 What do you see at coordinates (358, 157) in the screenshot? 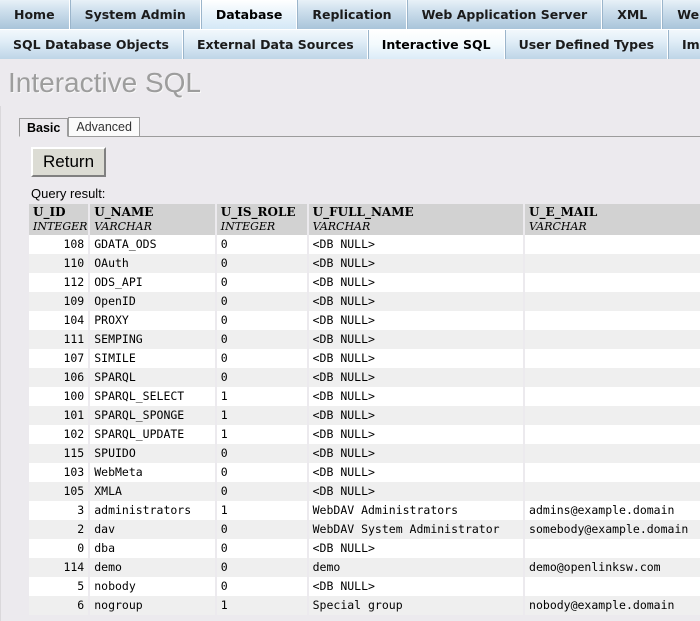
I see `button-row: Return` at bounding box center [358, 157].